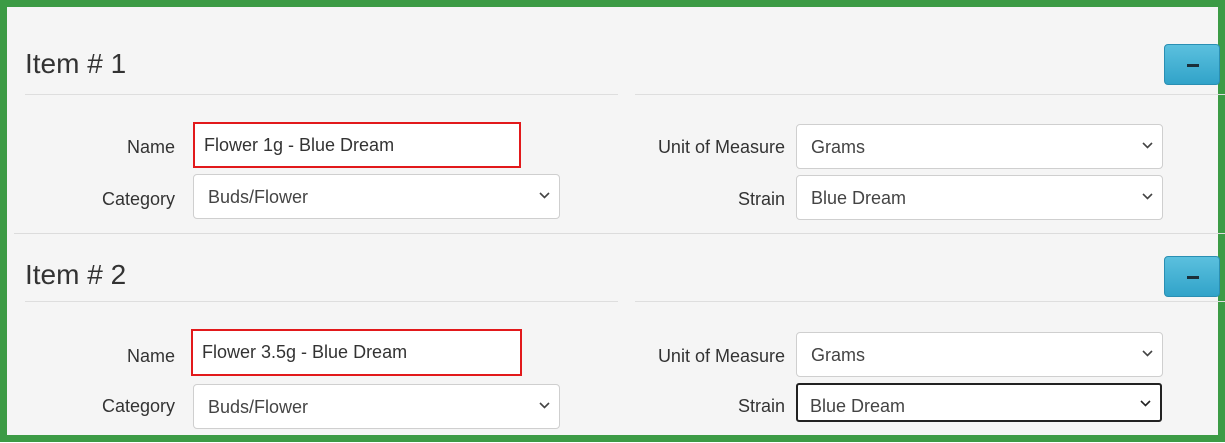 The image size is (1225, 443). Describe the element at coordinates (356, 352) in the screenshot. I see `name-input: Flower 3.5g - Blue Dream` at that location.